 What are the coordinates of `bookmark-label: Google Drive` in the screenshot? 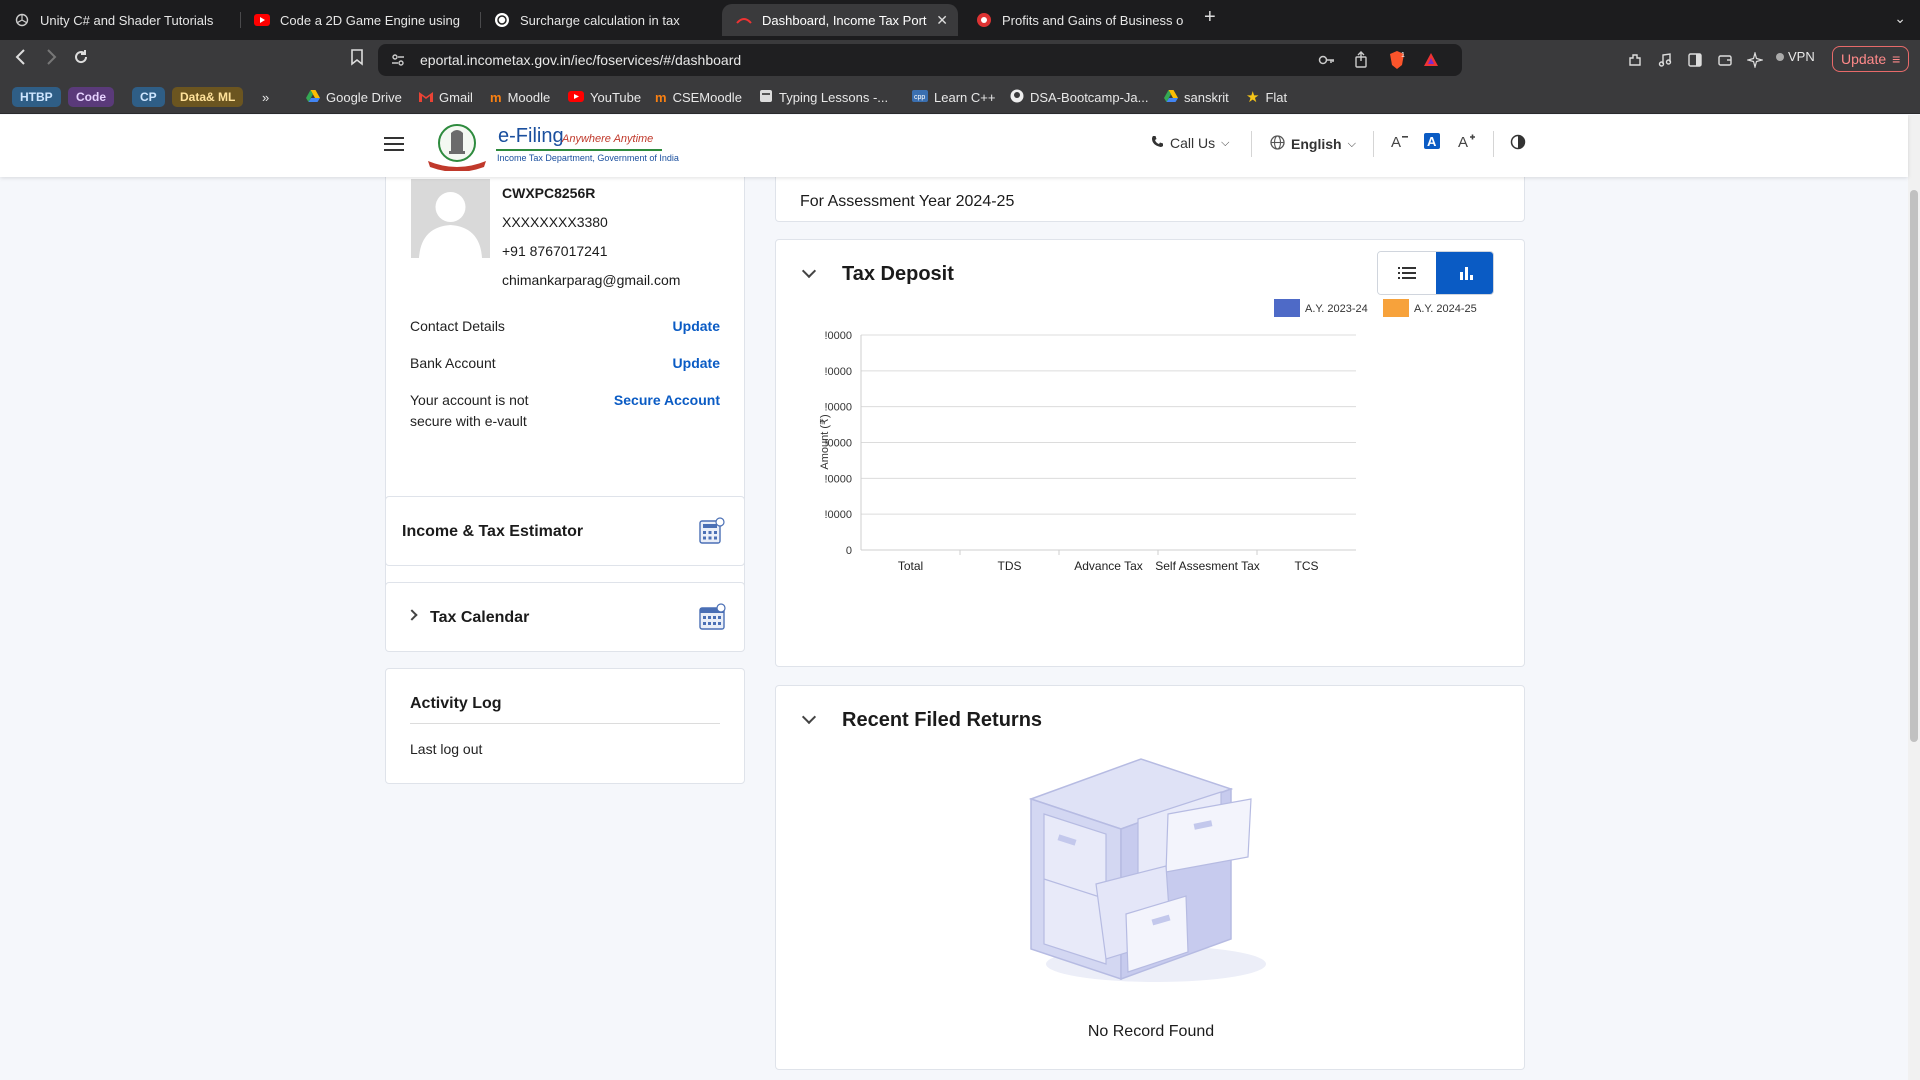 It's located at (364, 97).